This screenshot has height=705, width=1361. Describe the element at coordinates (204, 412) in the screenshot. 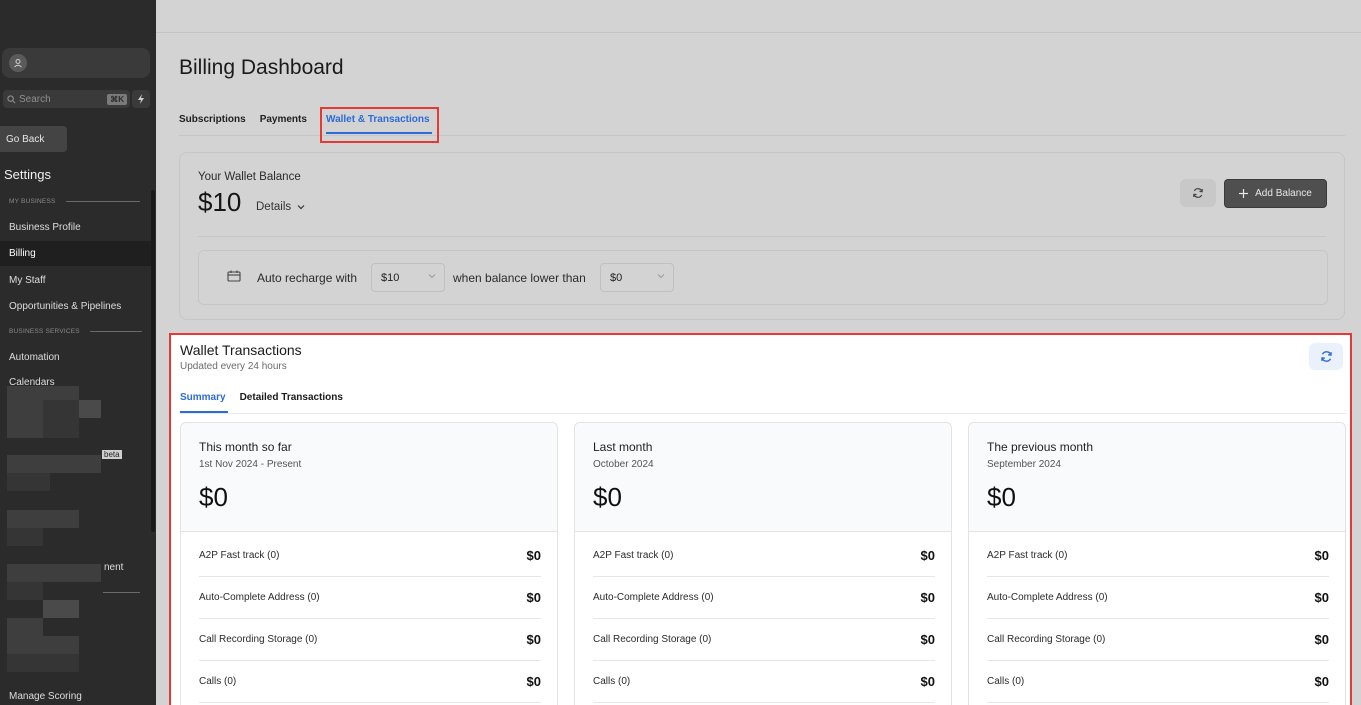

I see `active-tab-indicator` at that location.